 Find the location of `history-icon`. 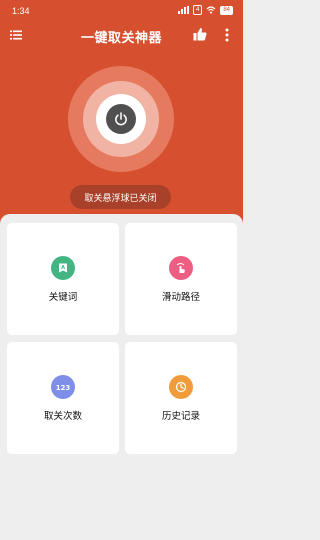

history-icon is located at coordinates (181, 387).